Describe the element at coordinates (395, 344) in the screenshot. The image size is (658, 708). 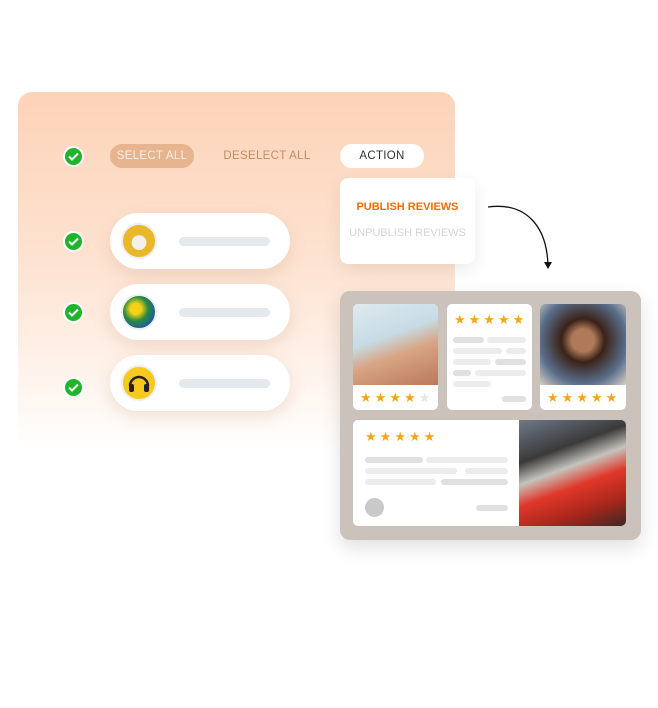
I see `woman-headphones-beach-photo` at that location.